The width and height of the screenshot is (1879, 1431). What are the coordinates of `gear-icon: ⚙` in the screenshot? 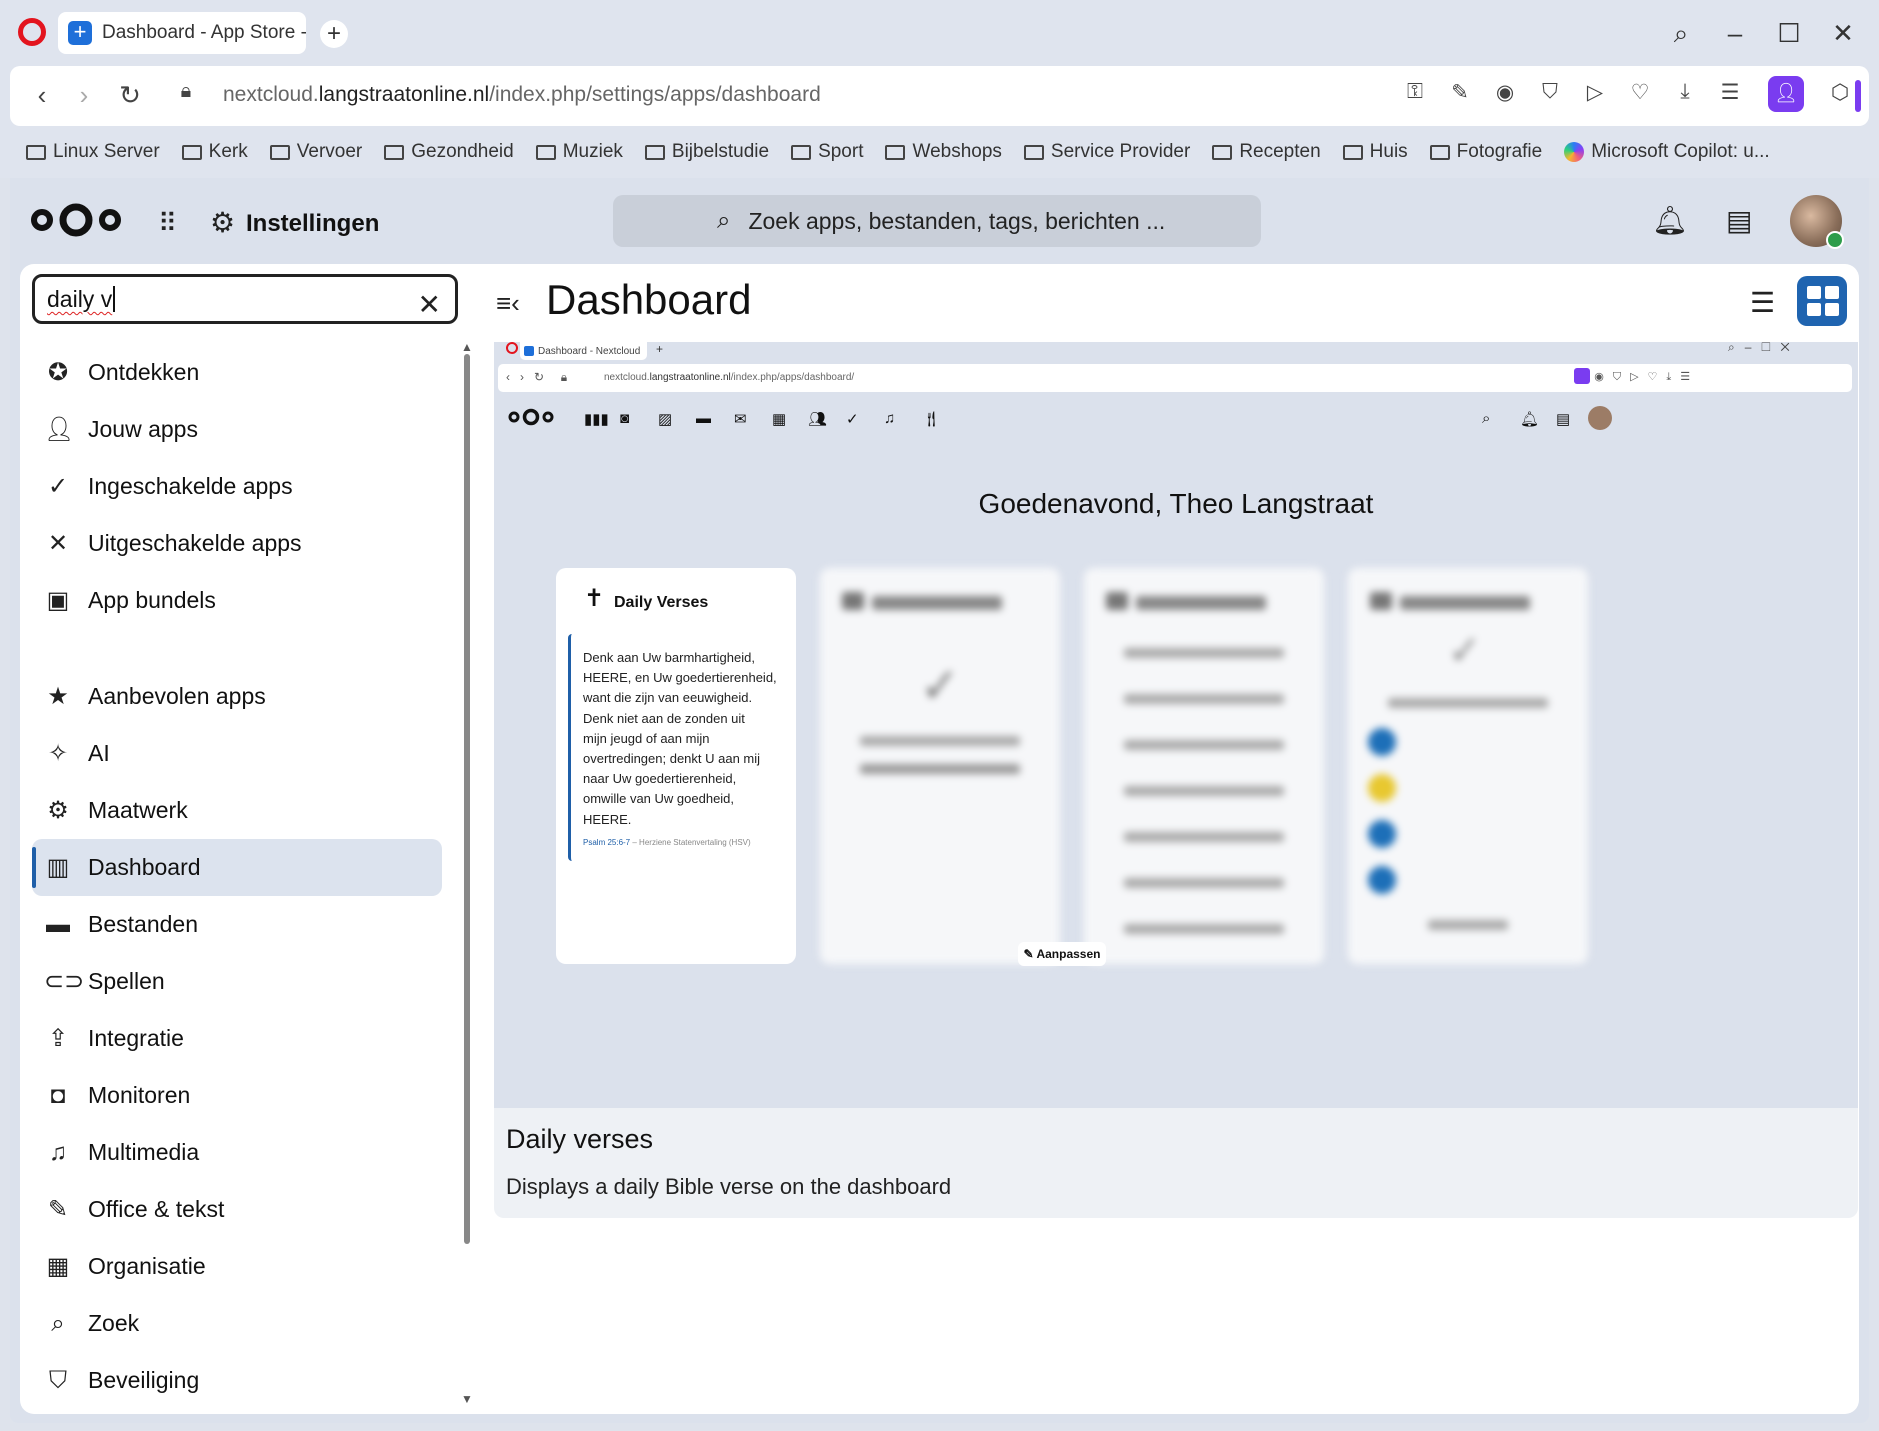 It's located at (222, 222).